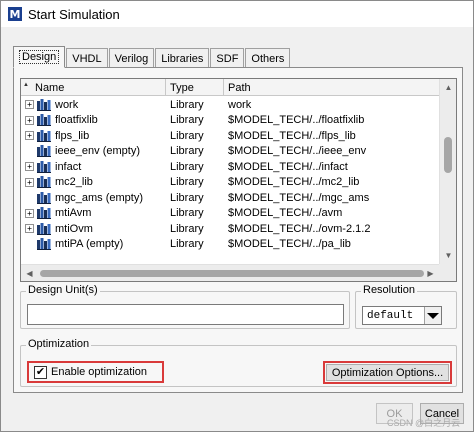  What do you see at coordinates (15, 14) in the screenshot?
I see `modelsim-logo-icon: M` at bounding box center [15, 14].